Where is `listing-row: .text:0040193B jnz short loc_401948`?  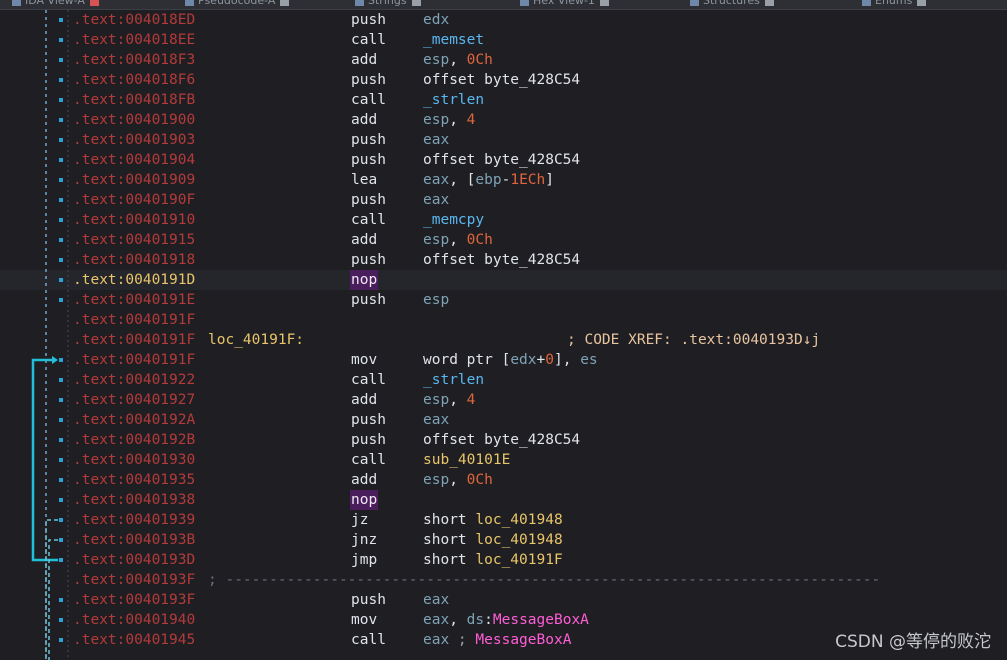 listing-row: .text:0040193B jnz short loc_401948 is located at coordinates (503, 540).